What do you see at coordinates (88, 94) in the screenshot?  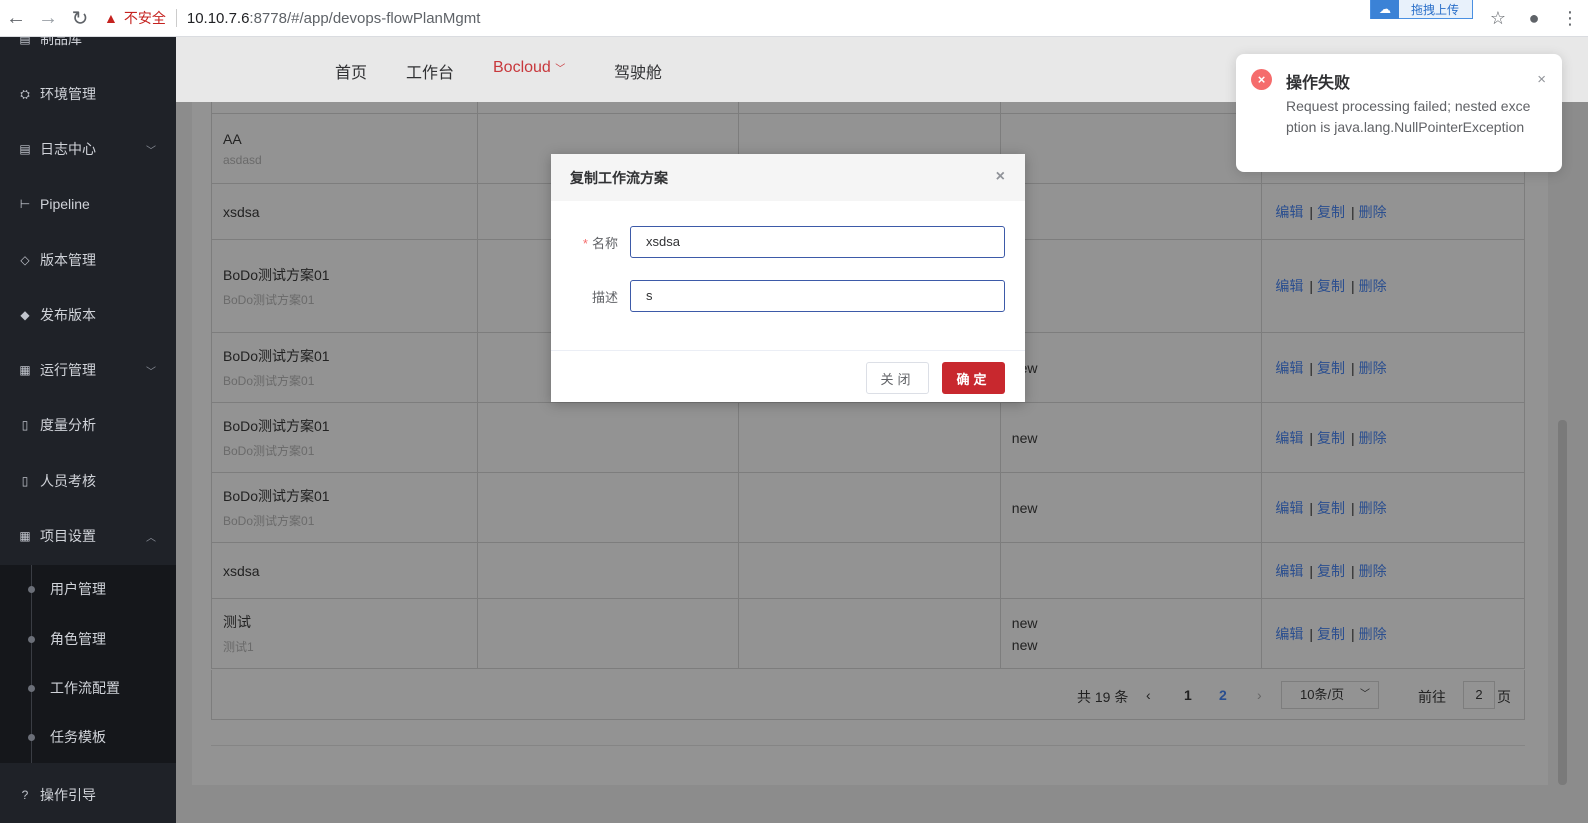 I see `sidebar-item-env: ⛭ 环境管理` at bounding box center [88, 94].